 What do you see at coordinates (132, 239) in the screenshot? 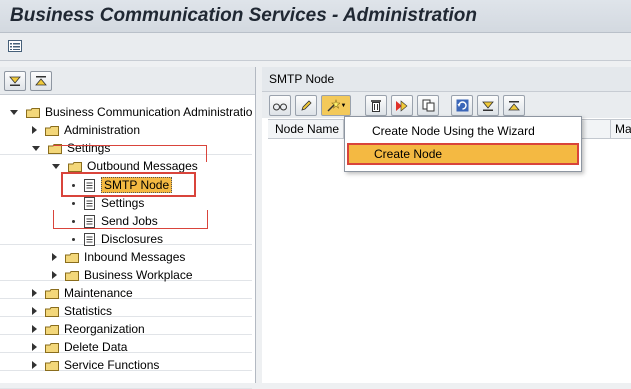
I see `tree-item-label: Disclosures` at bounding box center [132, 239].